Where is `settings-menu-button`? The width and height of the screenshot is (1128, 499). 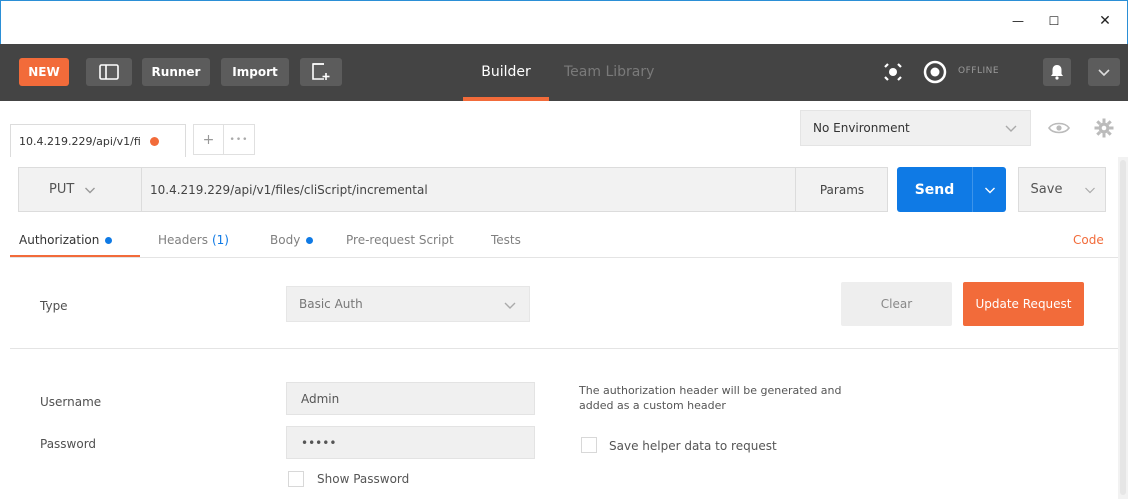
settings-menu-button is located at coordinates (1104, 72).